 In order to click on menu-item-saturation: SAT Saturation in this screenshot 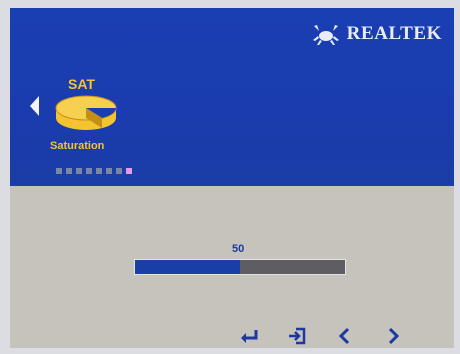, I will do `click(90, 119)`.